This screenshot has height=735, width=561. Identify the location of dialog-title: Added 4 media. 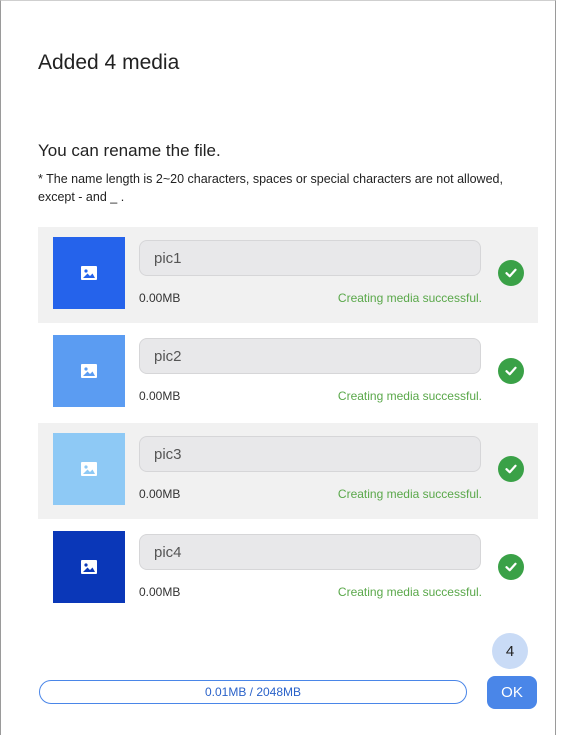
(109, 62).